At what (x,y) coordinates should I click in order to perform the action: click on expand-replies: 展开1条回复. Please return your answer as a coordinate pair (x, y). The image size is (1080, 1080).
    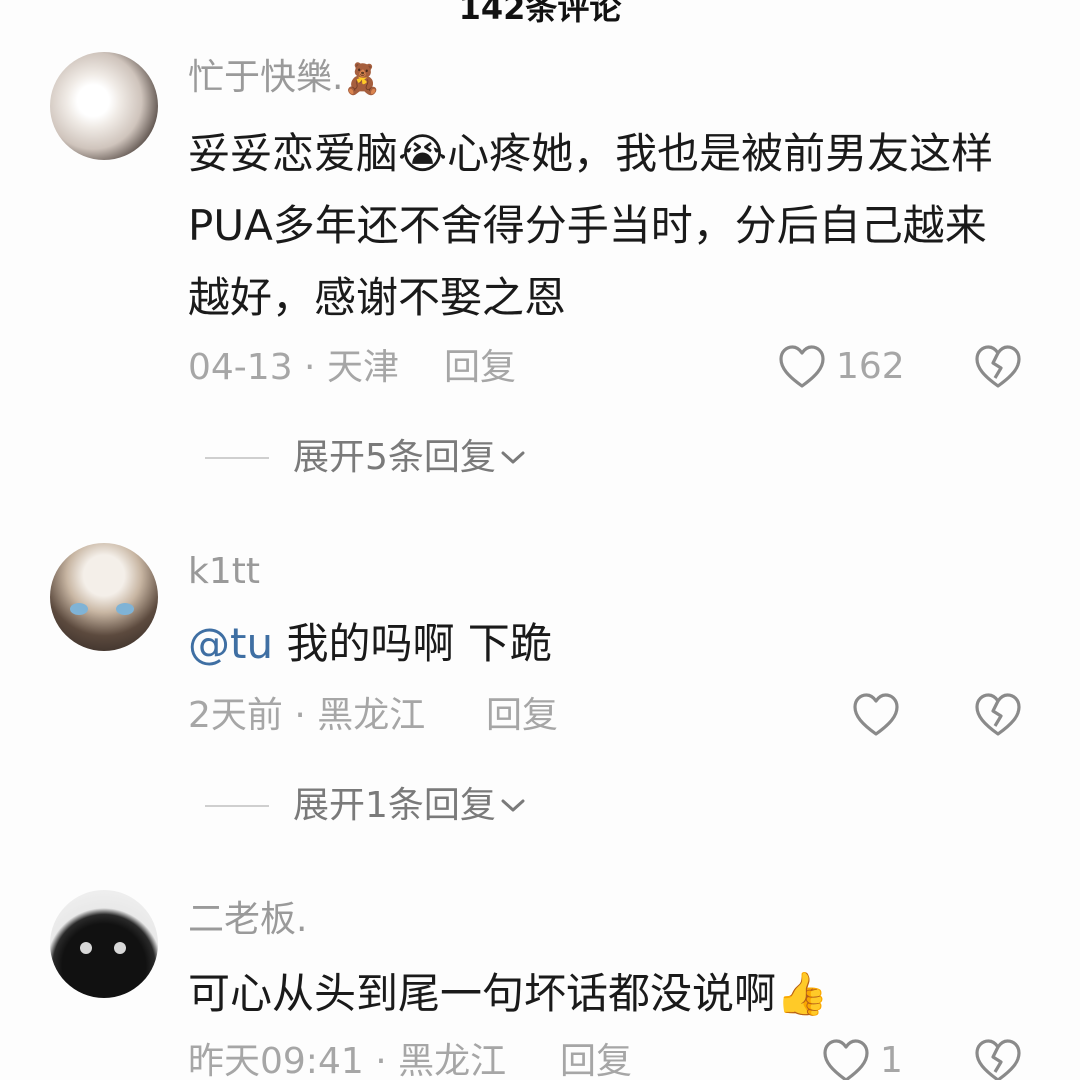
    Looking at the image, I should click on (365, 806).